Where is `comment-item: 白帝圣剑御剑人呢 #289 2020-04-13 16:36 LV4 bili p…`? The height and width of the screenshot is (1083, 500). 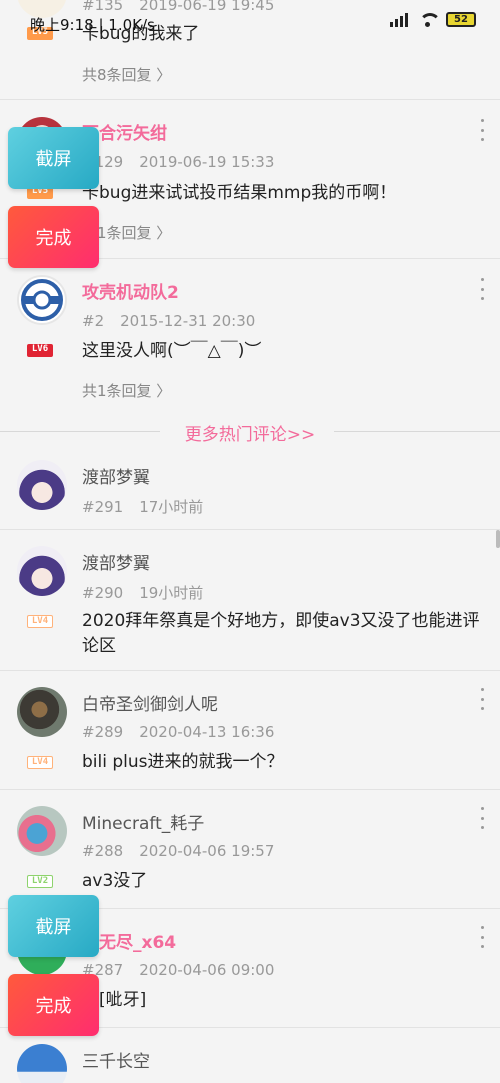 comment-item: 白帝圣剑御剑人呢 #289 2020-04-13 16:36 LV4 bili p… is located at coordinates (250, 731).